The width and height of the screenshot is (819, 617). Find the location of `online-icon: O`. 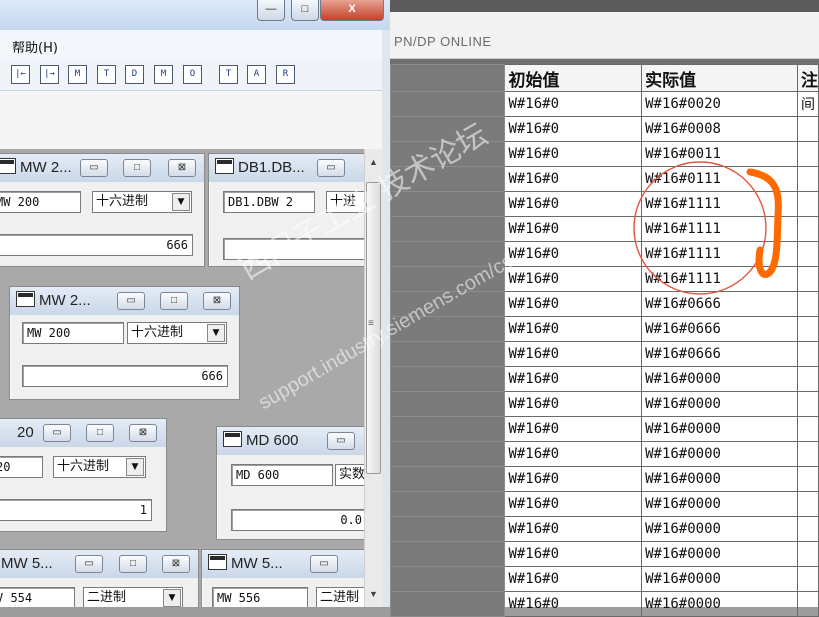

online-icon: O is located at coordinates (192, 74).